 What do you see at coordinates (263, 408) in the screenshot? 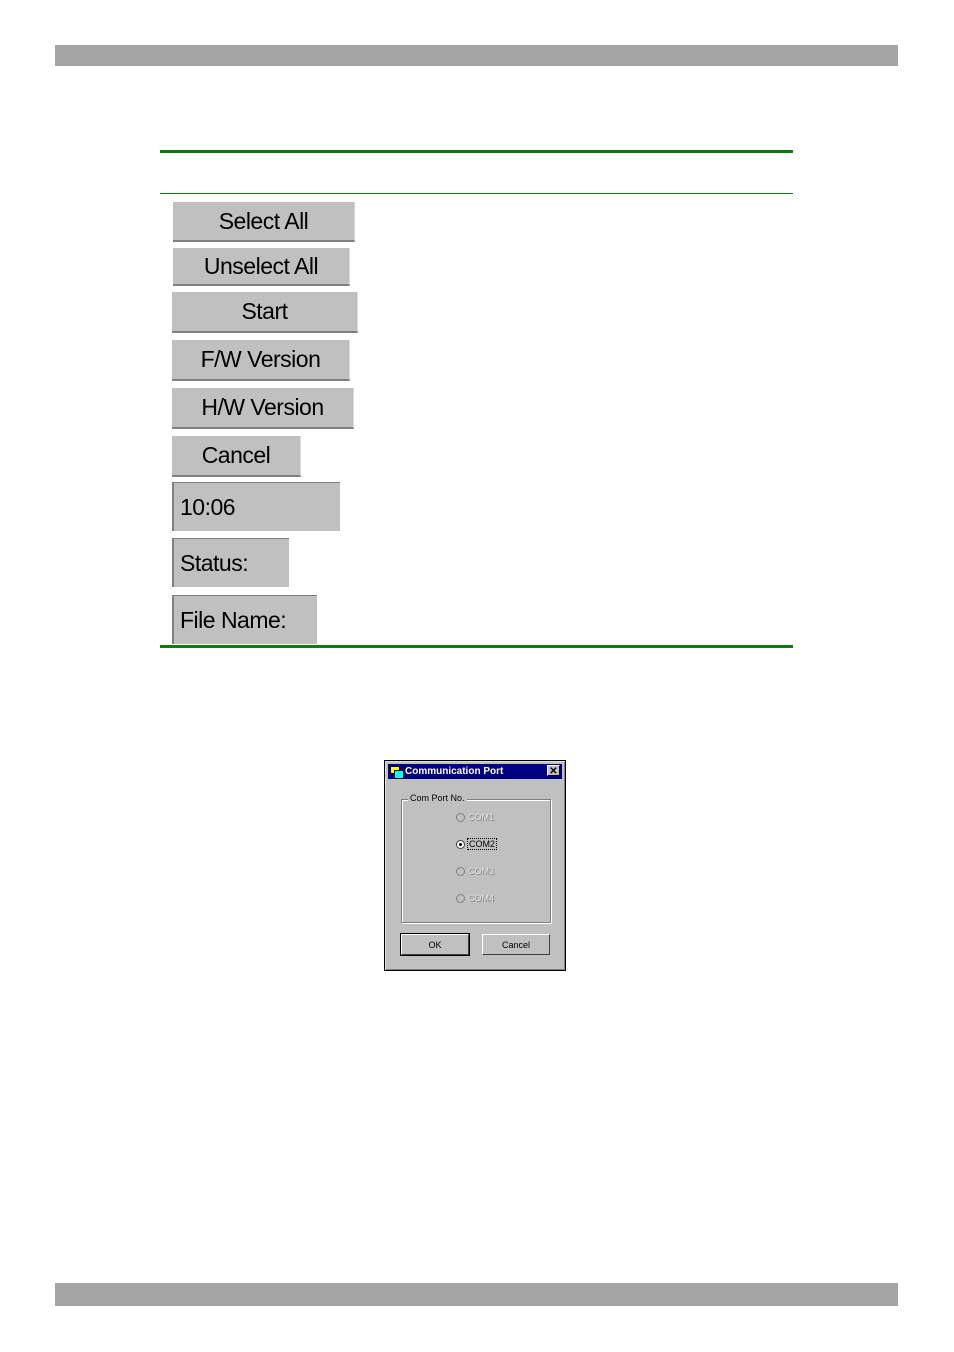
I see `hw-version-button: H/W Version` at bounding box center [263, 408].